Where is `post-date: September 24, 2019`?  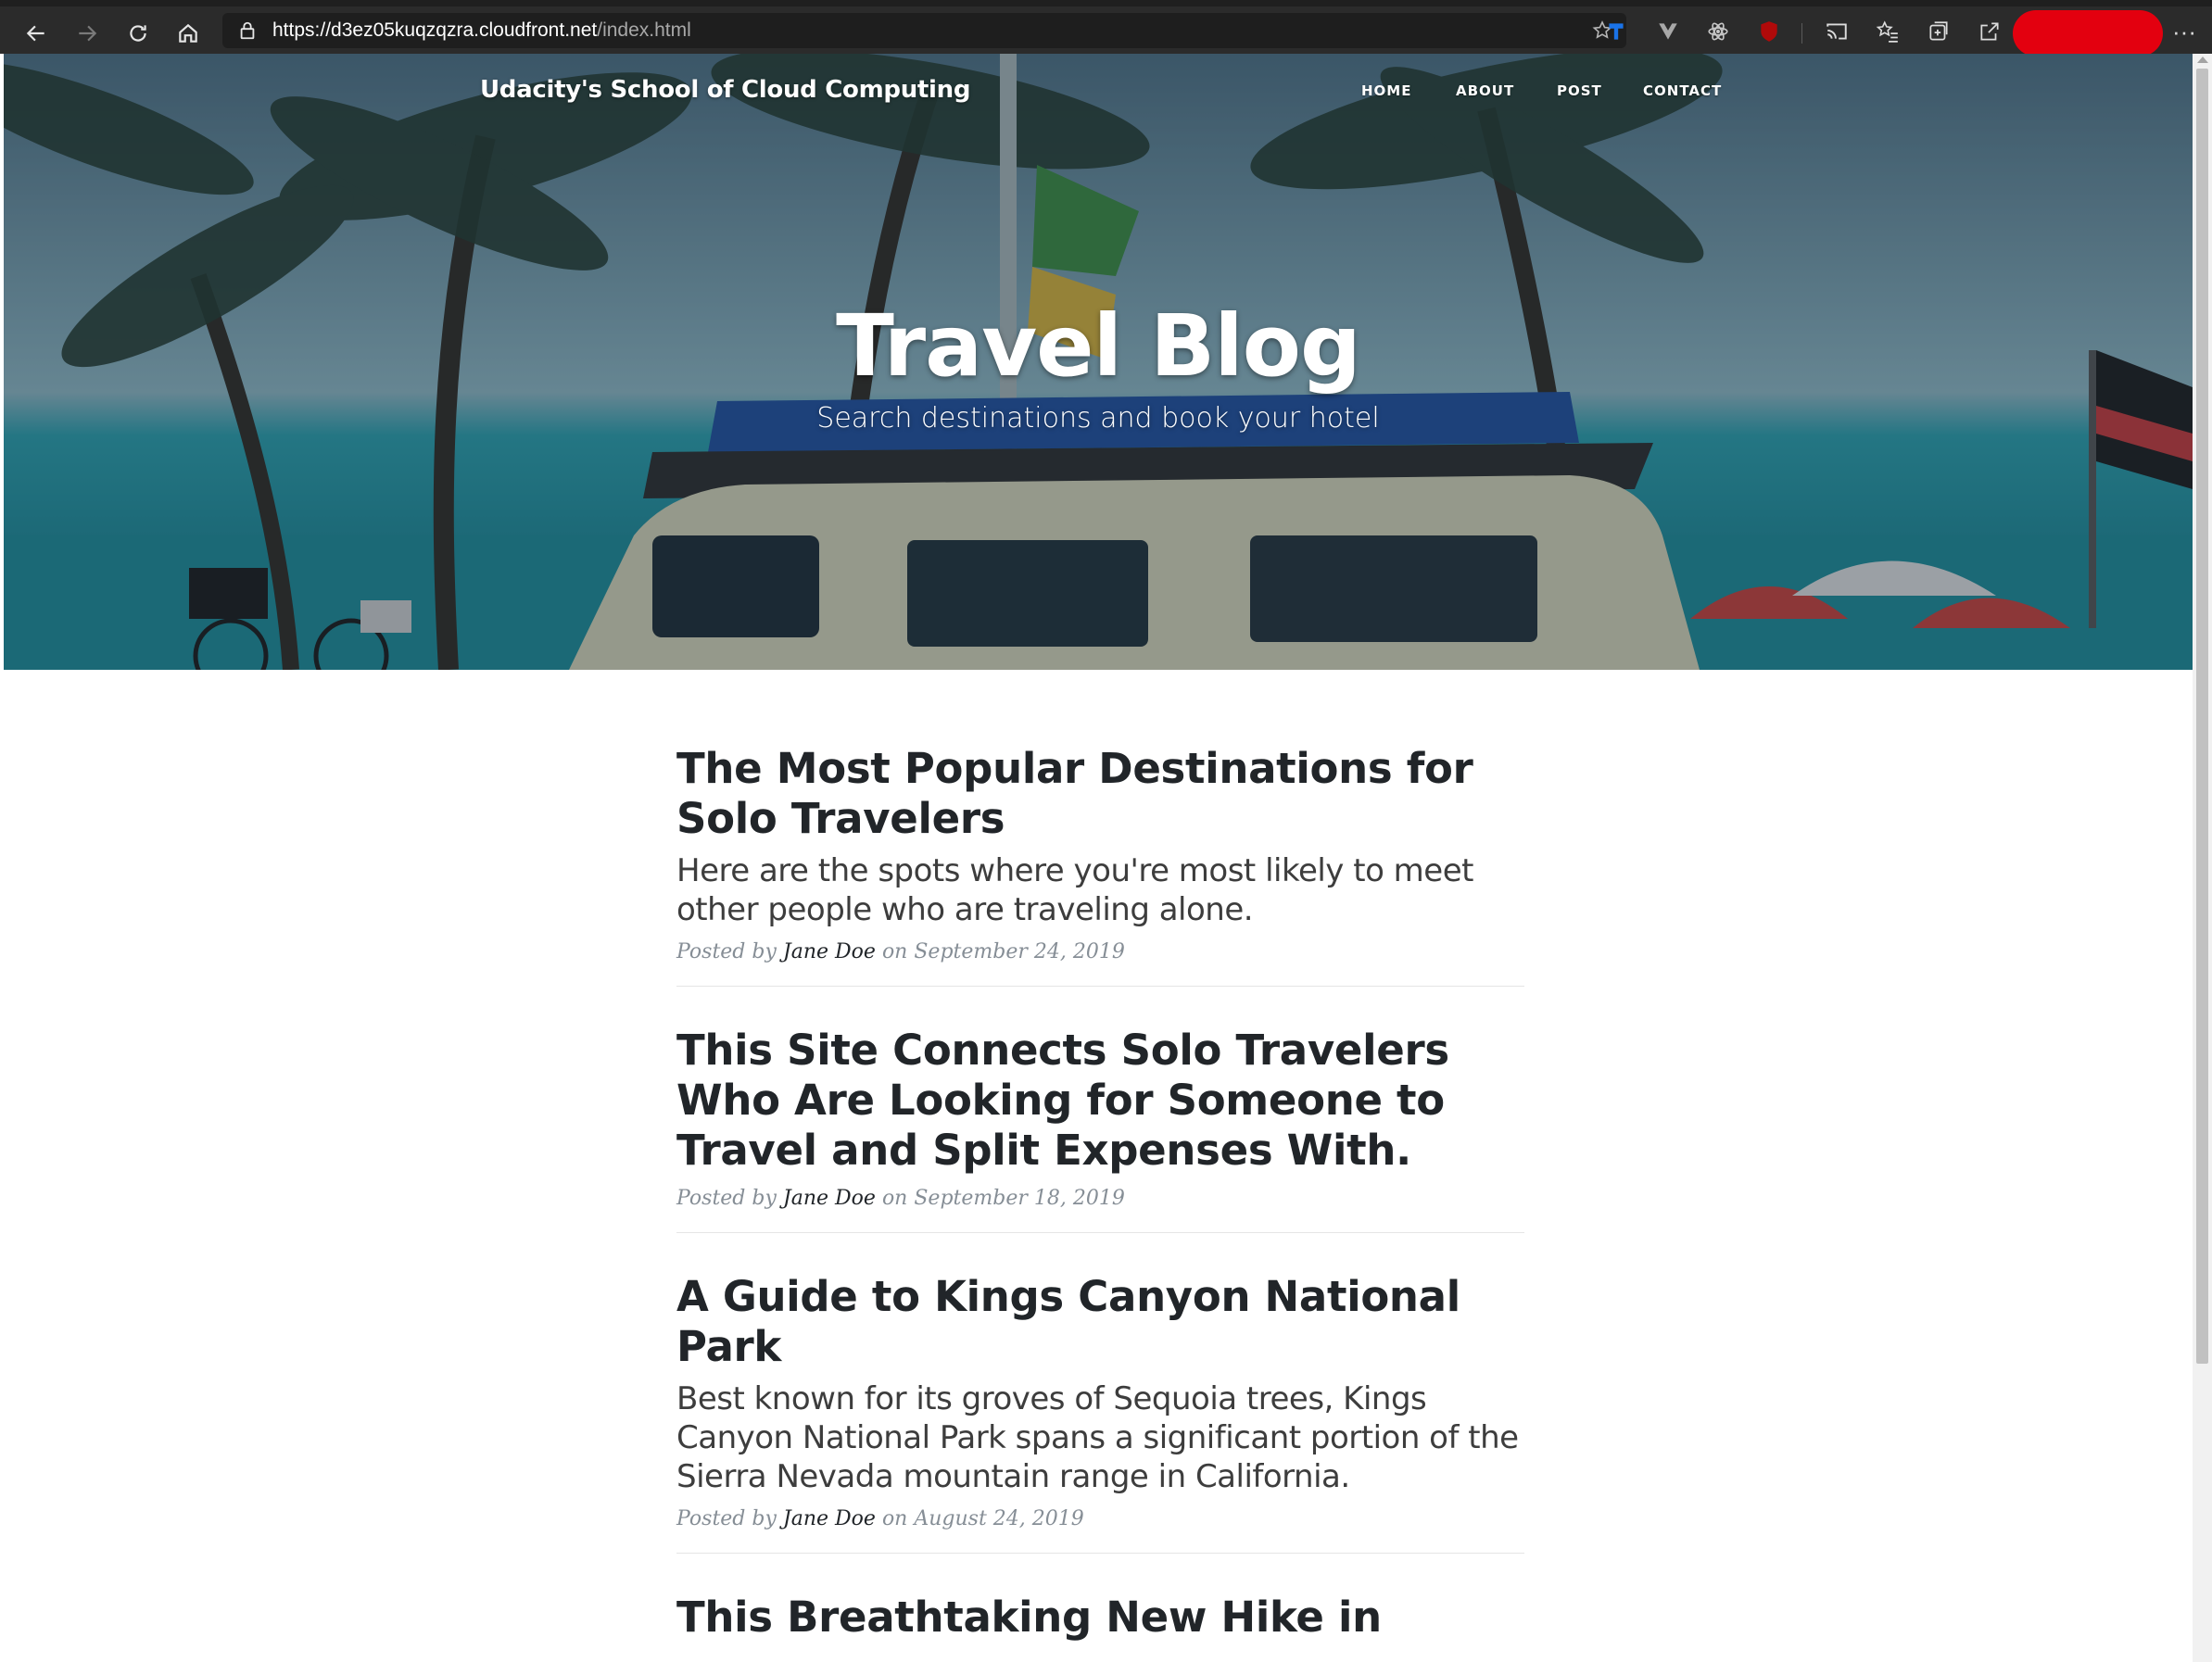 post-date: September 24, 2019 is located at coordinates (1019, 951).